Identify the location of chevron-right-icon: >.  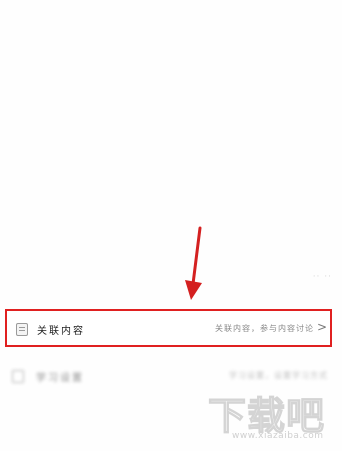
(321, 327).